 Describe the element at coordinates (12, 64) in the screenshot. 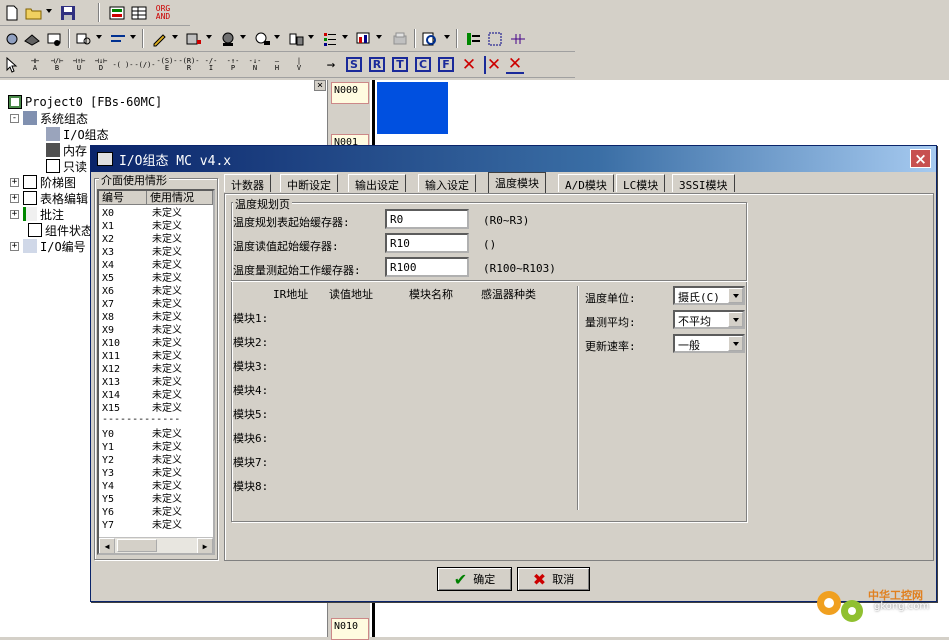

I see `pointer-icon` at that location.